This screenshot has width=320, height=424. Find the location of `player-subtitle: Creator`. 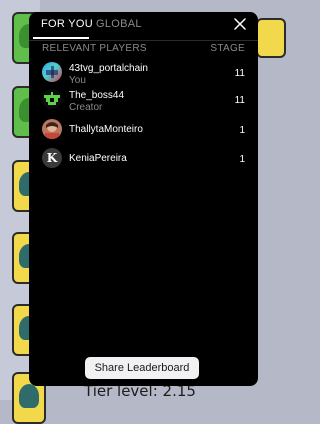

player-subtitle: Creator is located at coordinates (86, 107).